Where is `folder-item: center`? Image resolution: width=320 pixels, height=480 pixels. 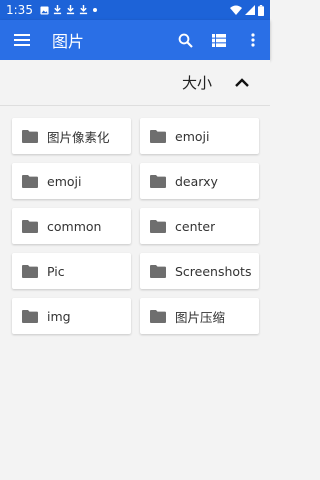
folder-item: center is located at coordinates (199, 226).